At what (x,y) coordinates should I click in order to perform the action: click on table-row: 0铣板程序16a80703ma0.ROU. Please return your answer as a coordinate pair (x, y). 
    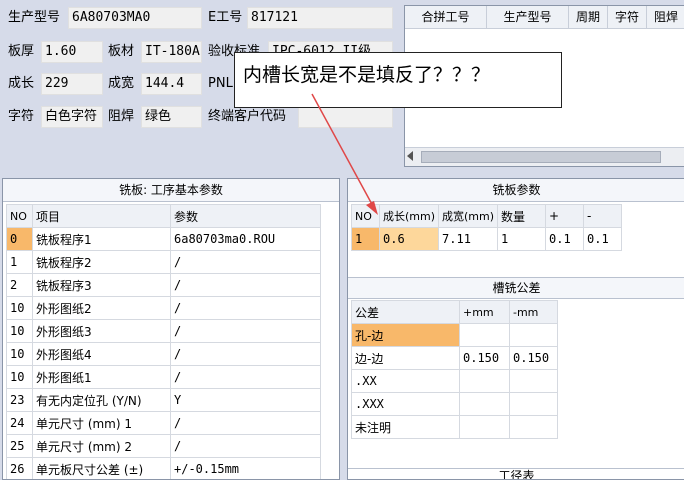
    Looking at the image, I should click on (164, 239).